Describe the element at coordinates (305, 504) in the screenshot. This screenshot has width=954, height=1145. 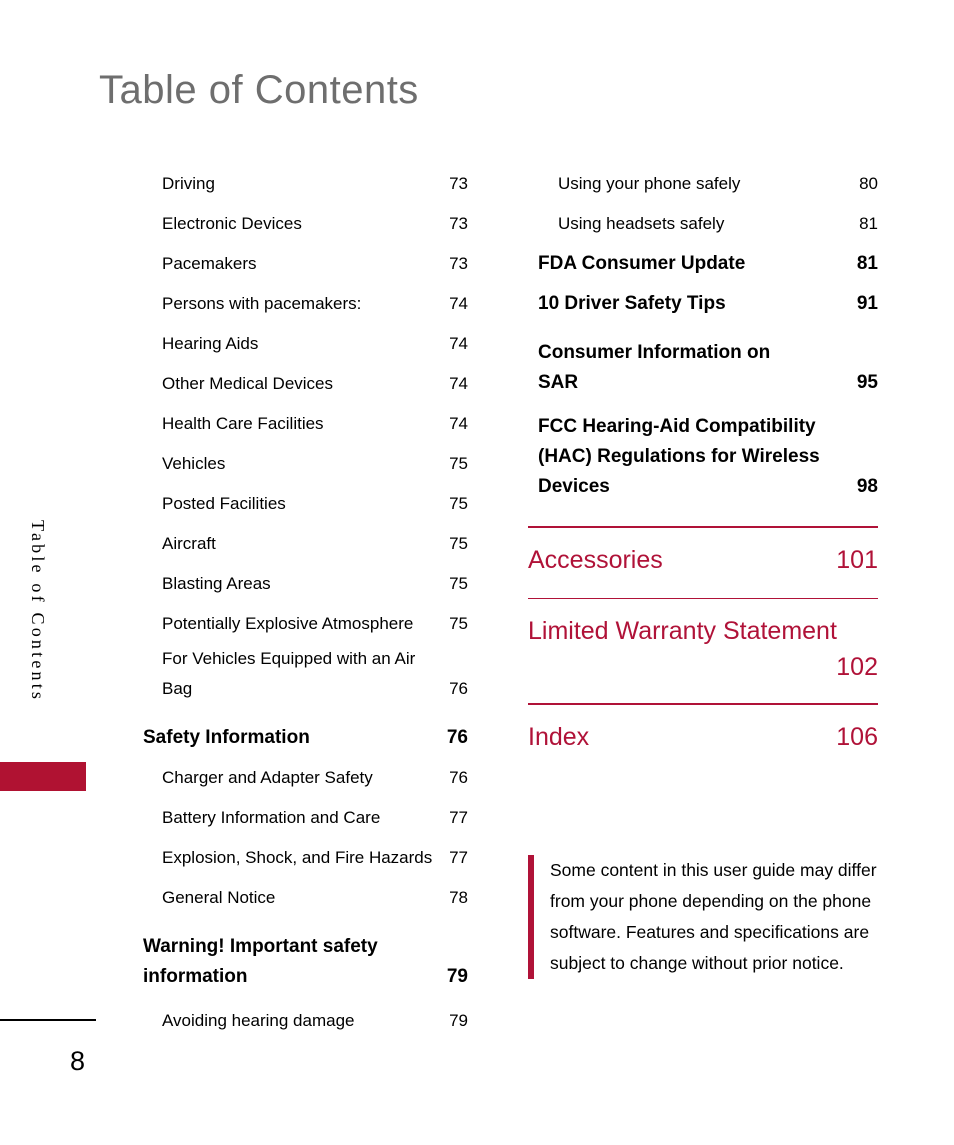
I see `toc-entry: Posted Facilities 75` at that location.